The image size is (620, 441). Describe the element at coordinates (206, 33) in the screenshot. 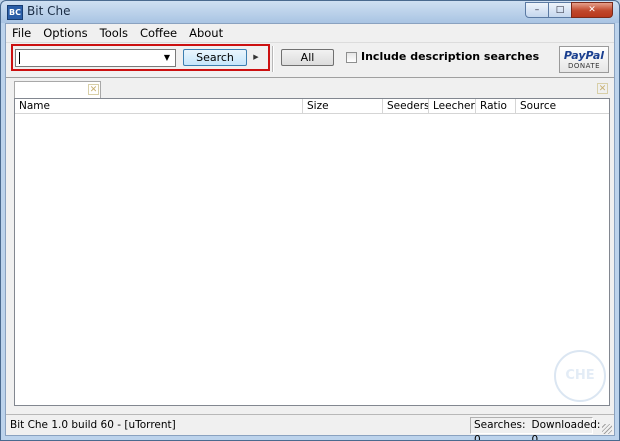

I see `menu-about: About` at that location.